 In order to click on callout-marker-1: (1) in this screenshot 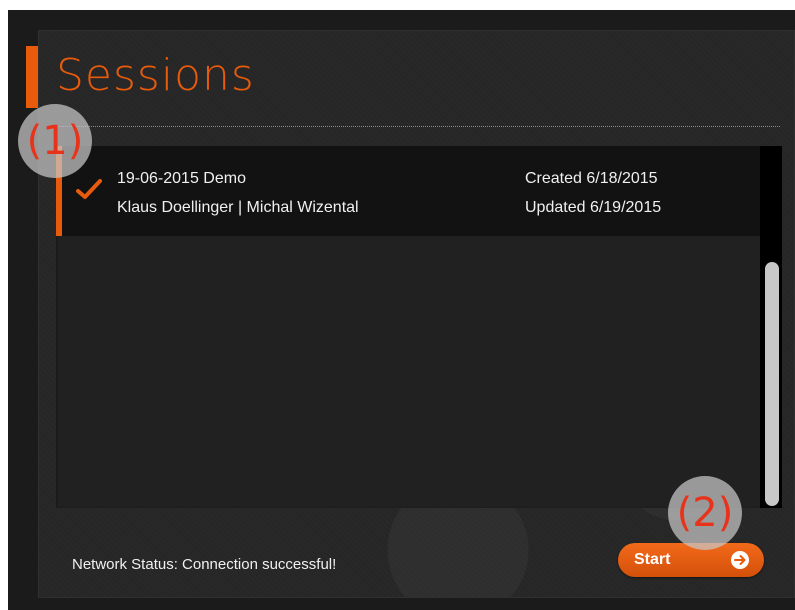, I will do `click(55, 141)`.